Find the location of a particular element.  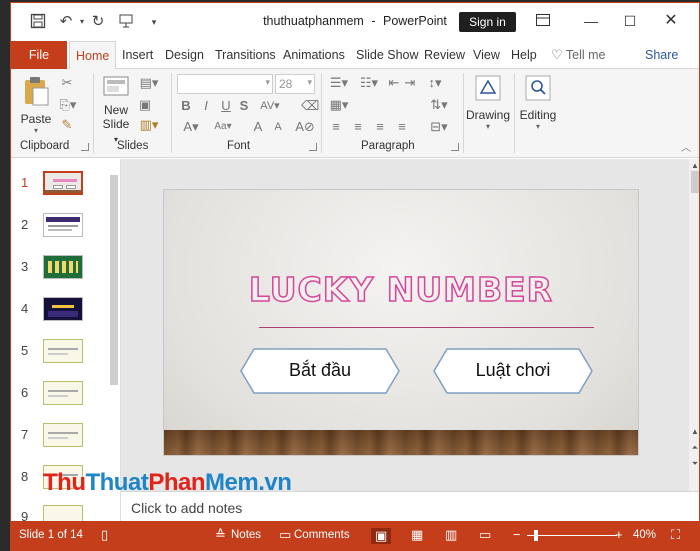

layout-icon: ▤▾ is located at coordinates (149, 83).